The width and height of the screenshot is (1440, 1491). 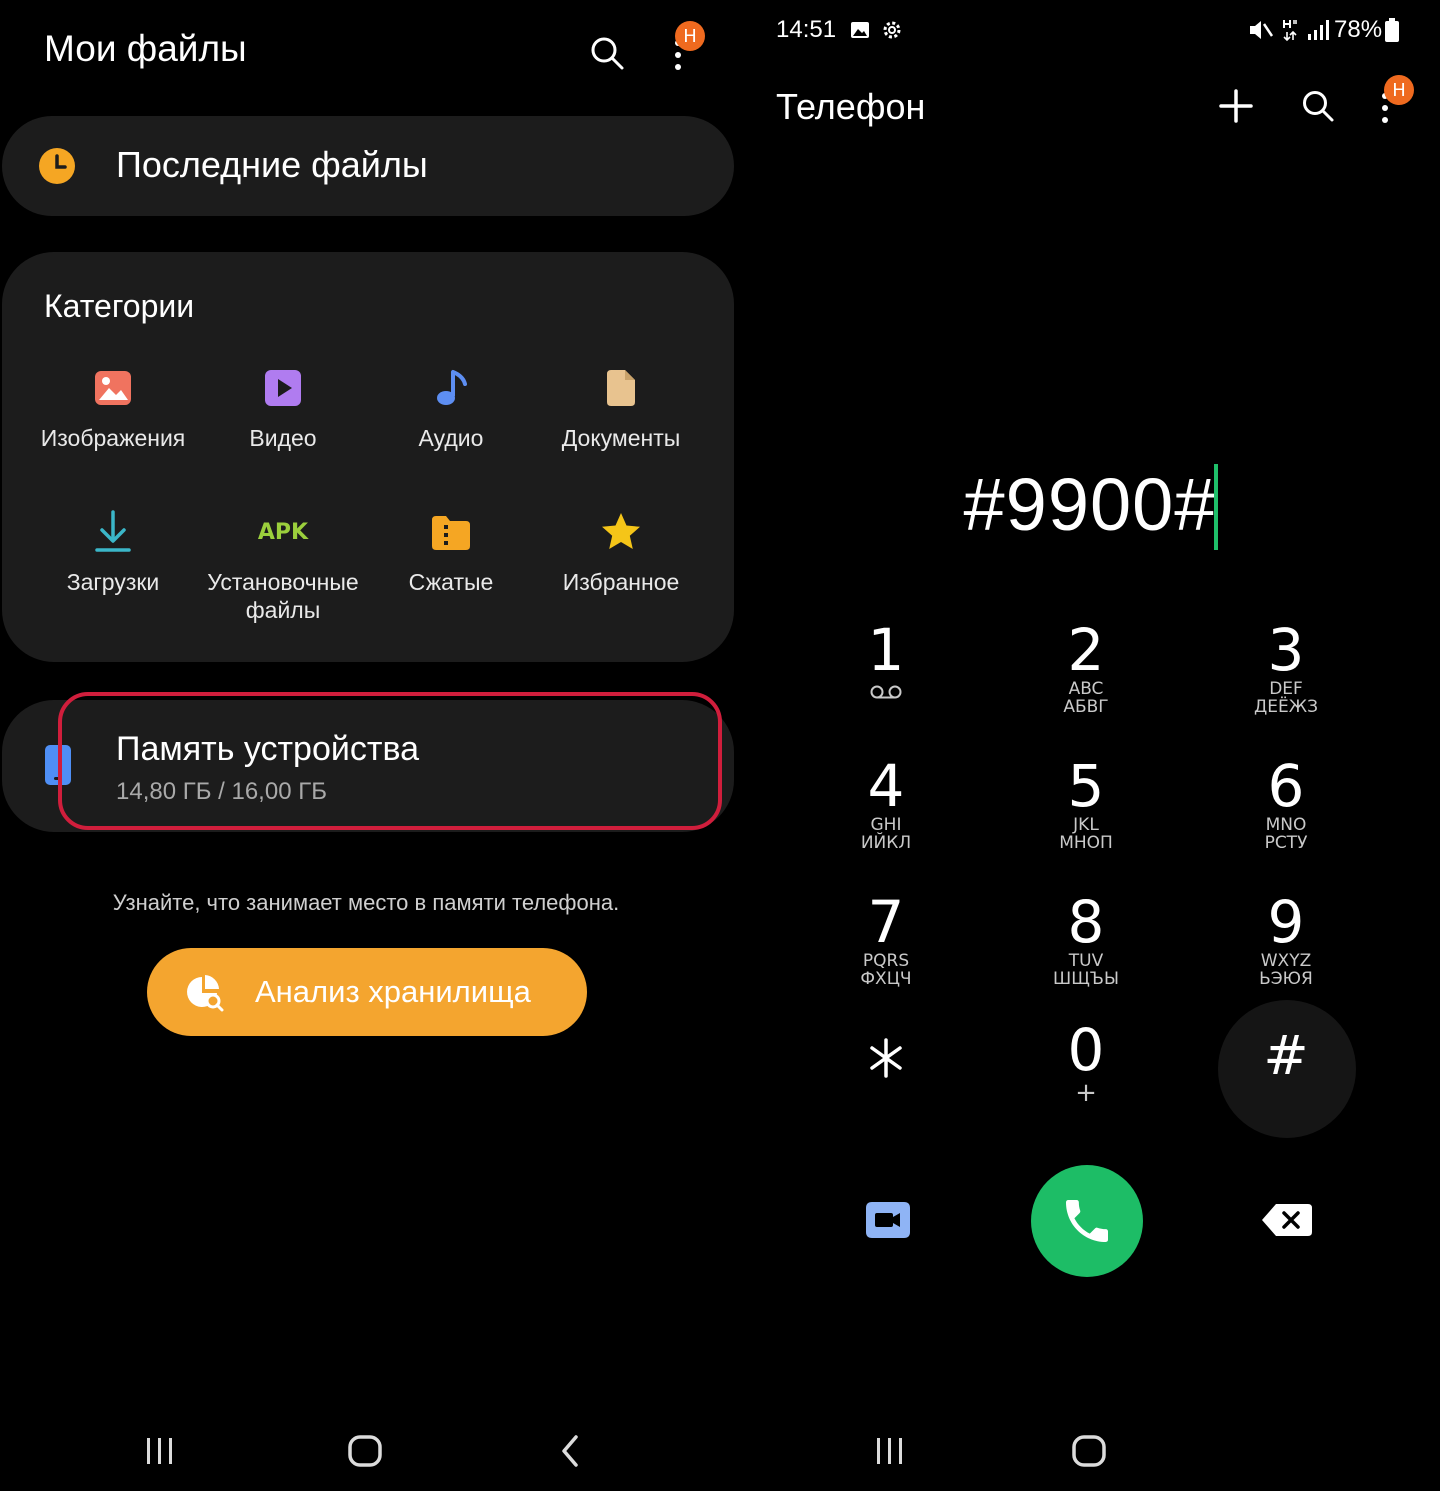 I want to click on dial-key-0: 0 +, so click(x=1086, y=1080).